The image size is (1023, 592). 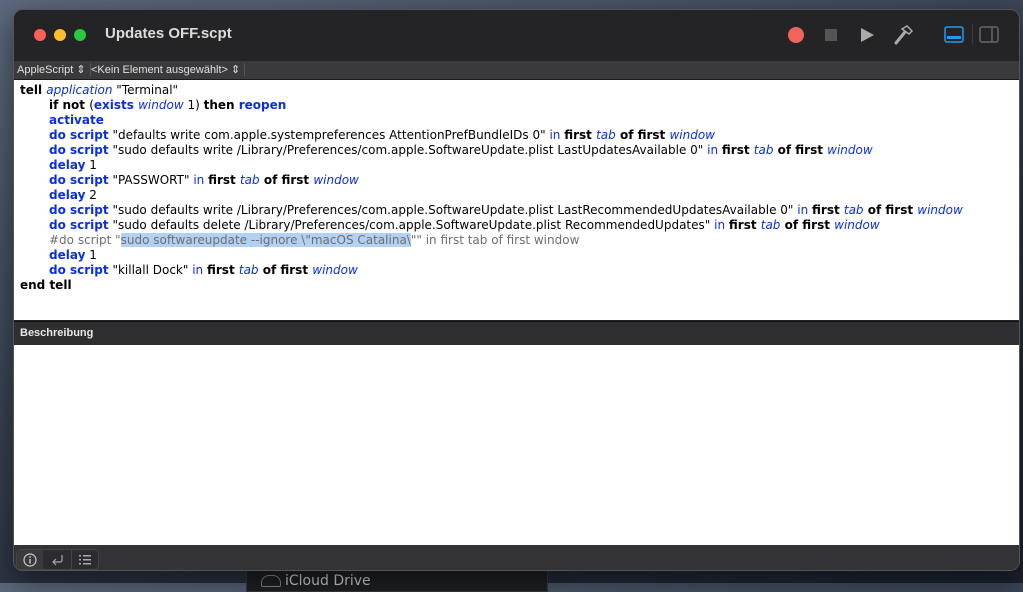 I want to click on element-label: <Kein Element ausgewählt>, so click(x=159, y=70).